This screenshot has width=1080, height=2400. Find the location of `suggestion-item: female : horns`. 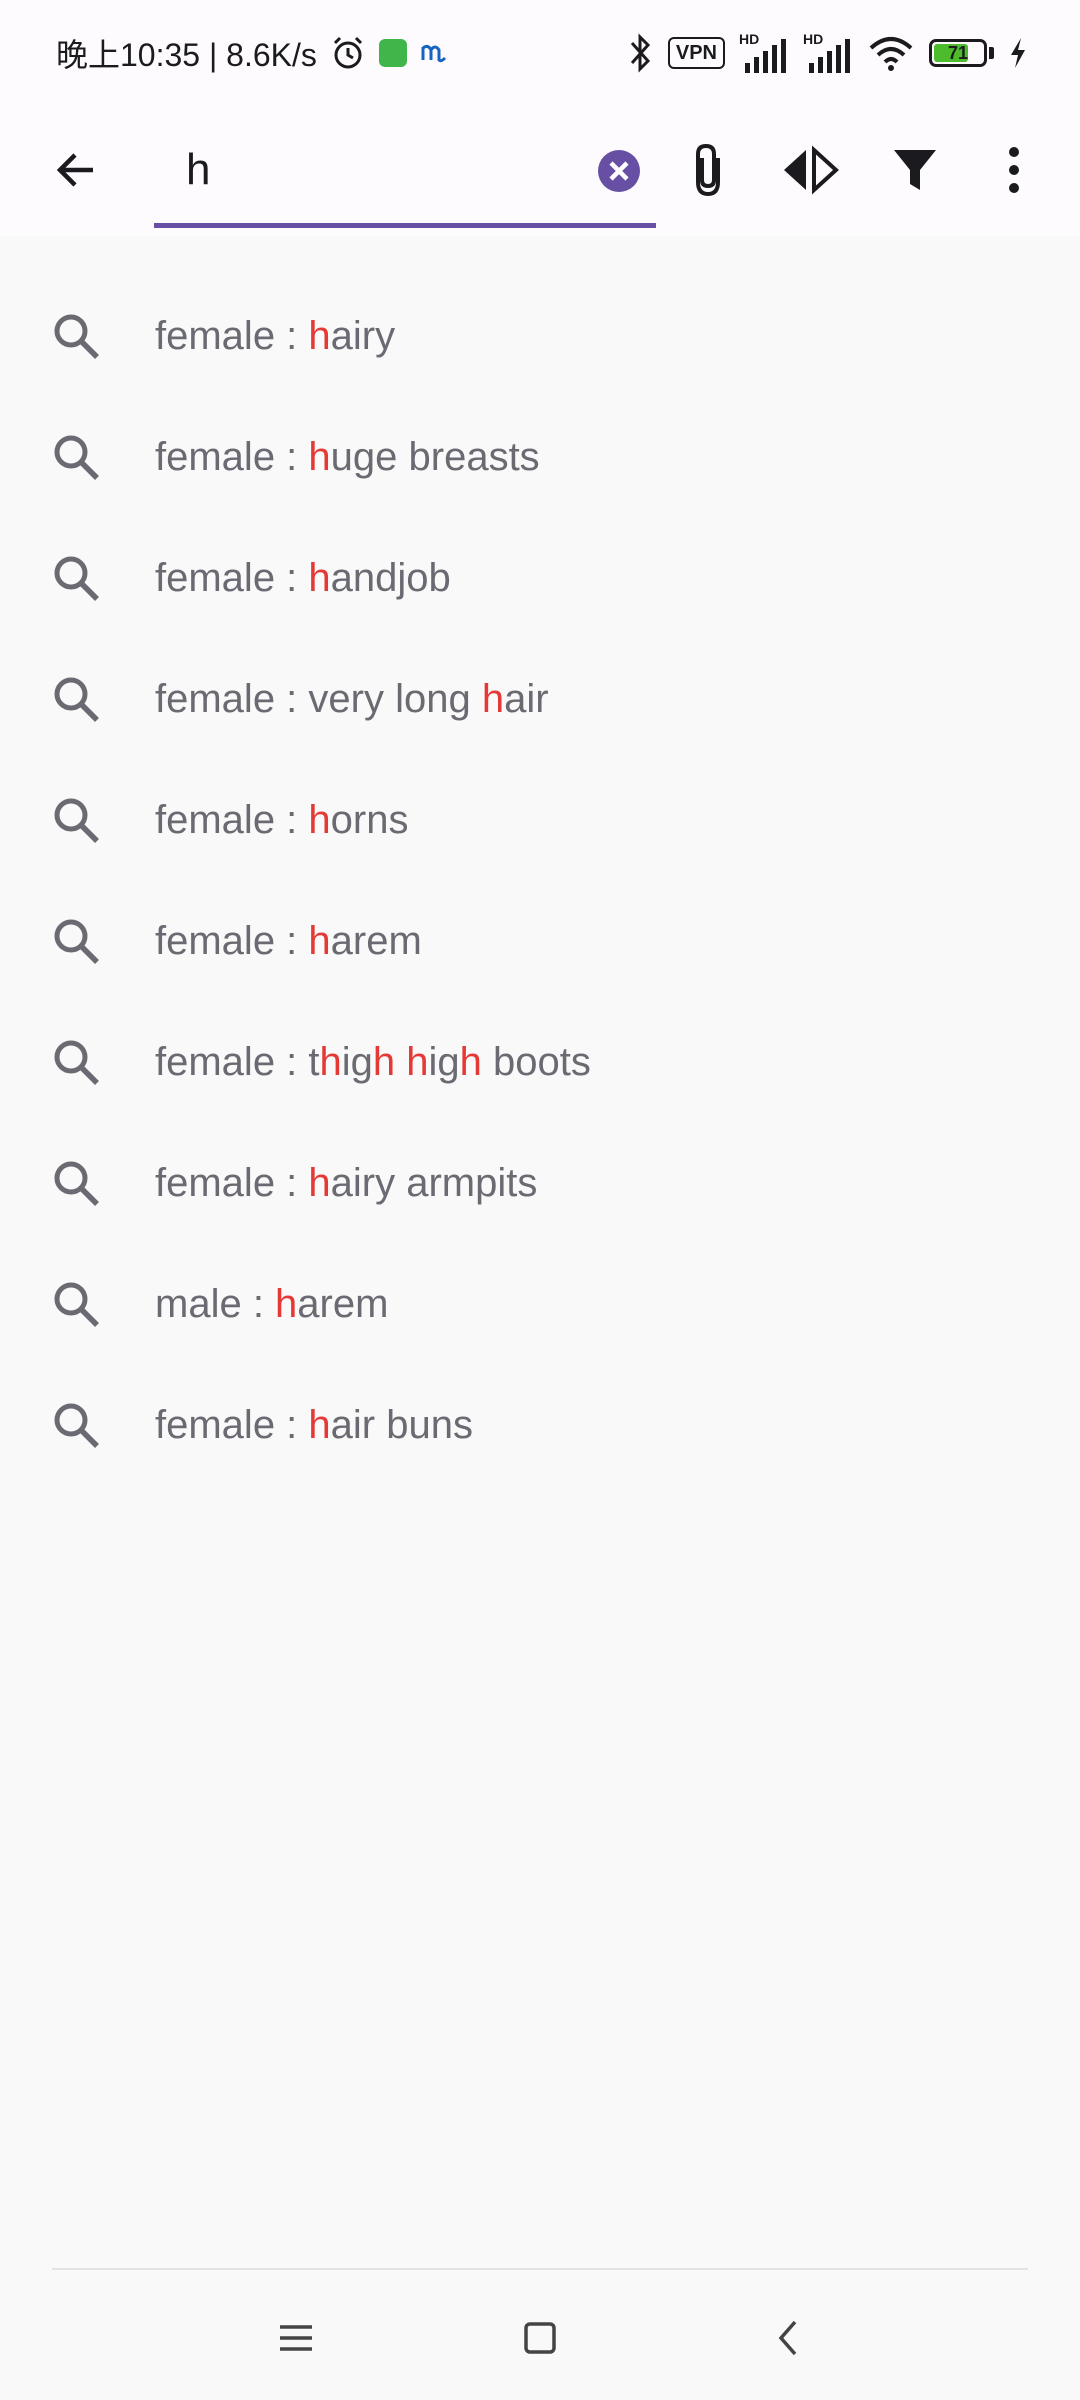

suggestion-item: female : horns is located at coordinates (540, 820).